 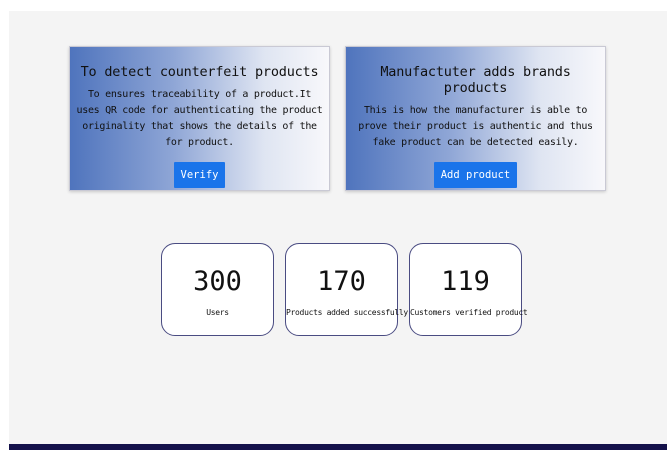 What do you see at coordinates (469, 312) in the screenshot?
I see `stat-label: Customers verified product` at bounding box center [469, 312].